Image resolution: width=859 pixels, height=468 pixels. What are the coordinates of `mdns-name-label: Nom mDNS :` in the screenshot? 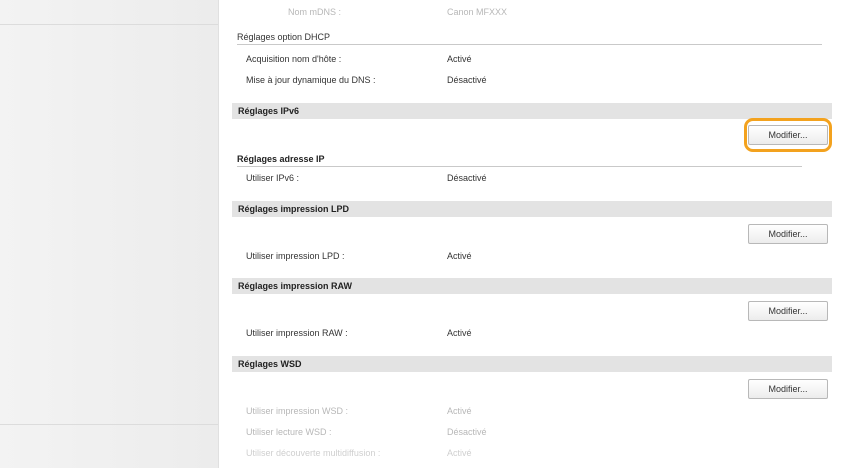 It's located at (315, 12).